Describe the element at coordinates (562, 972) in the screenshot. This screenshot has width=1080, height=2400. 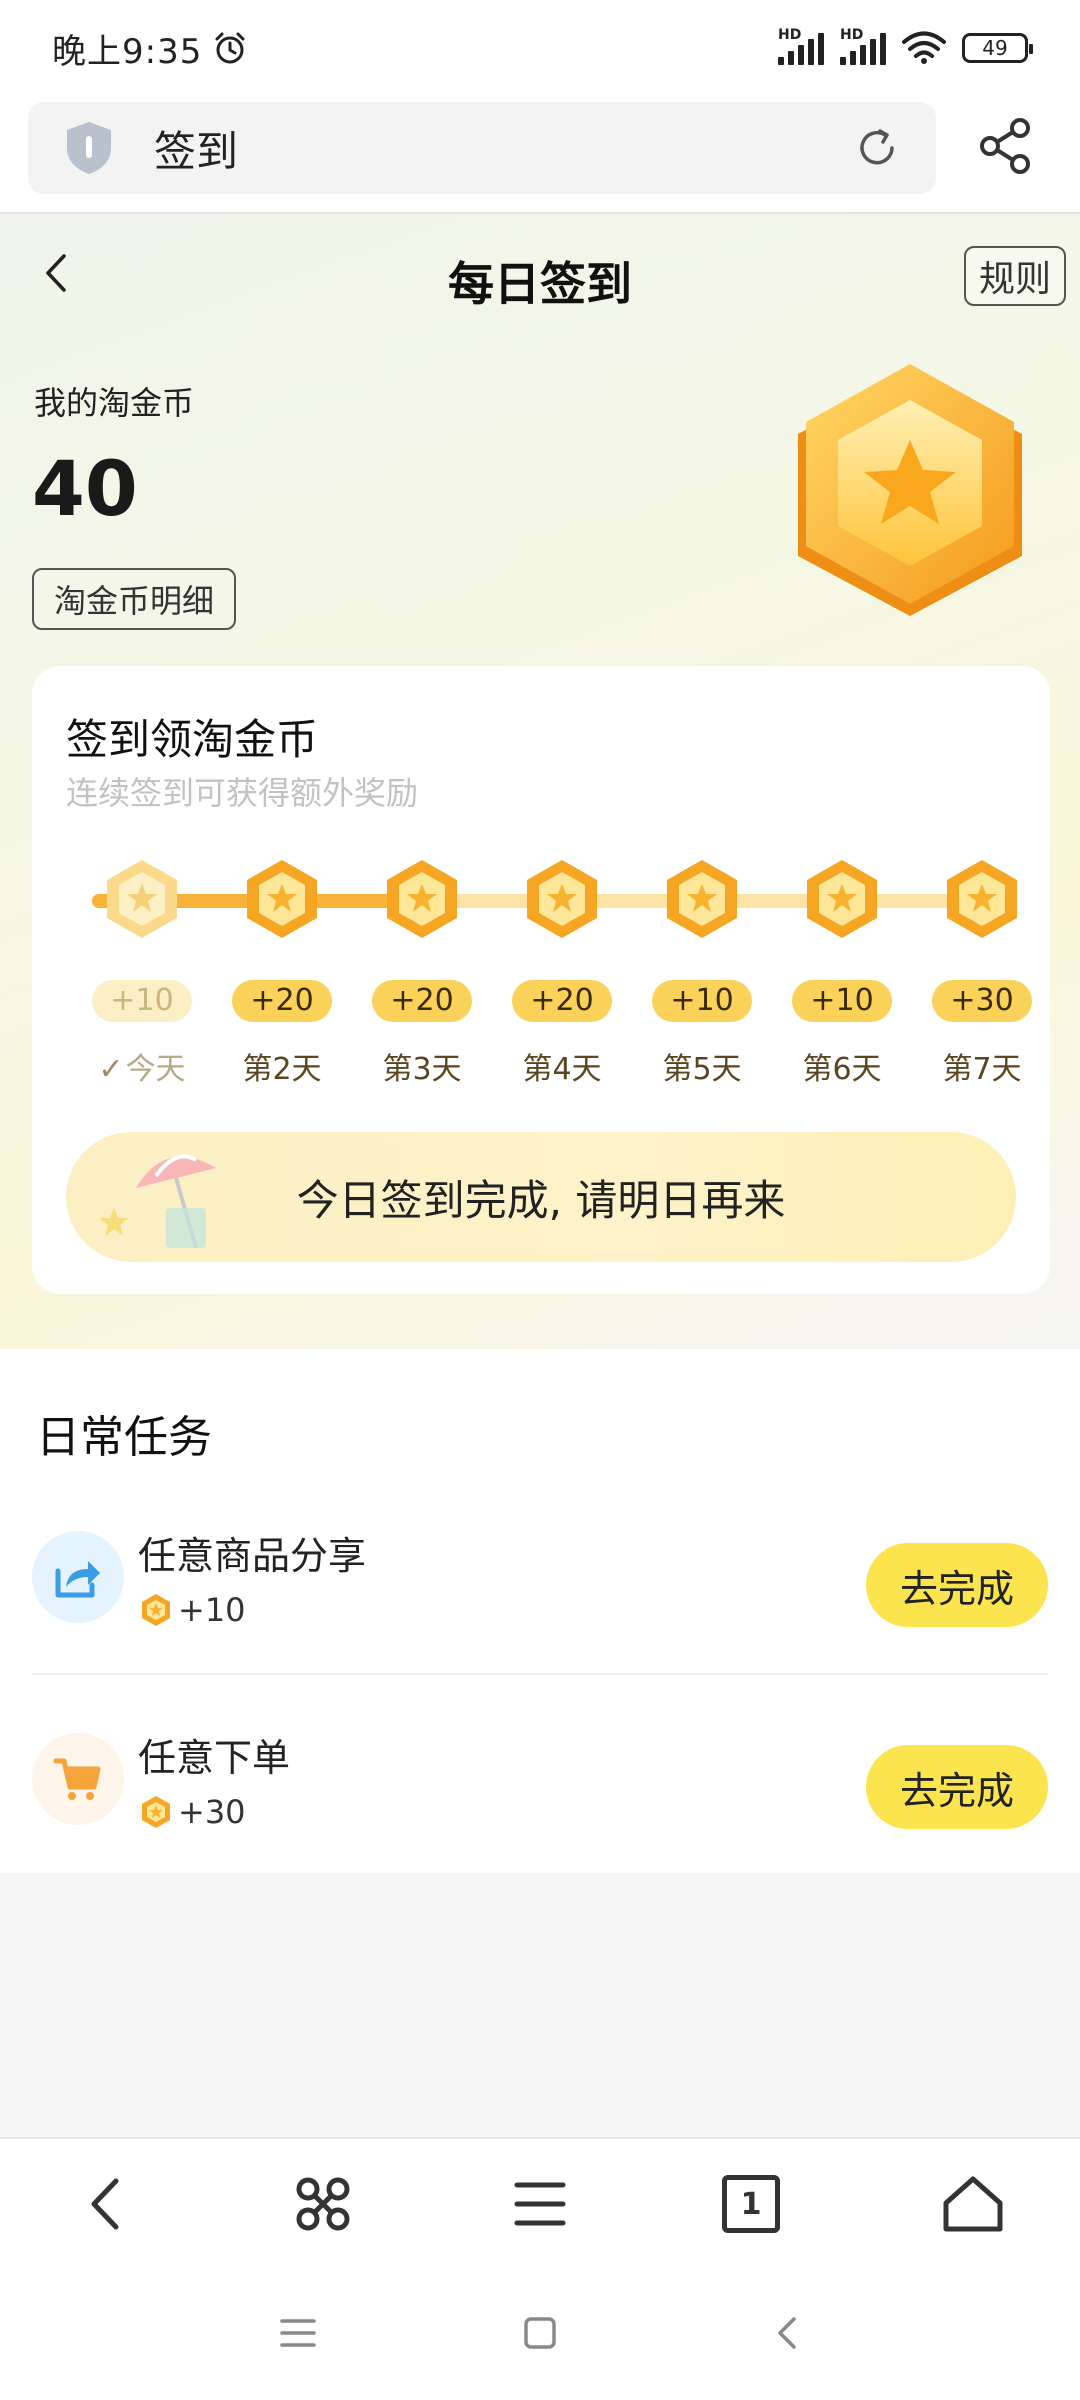
I see `day-4: +20 第4天` at that location.